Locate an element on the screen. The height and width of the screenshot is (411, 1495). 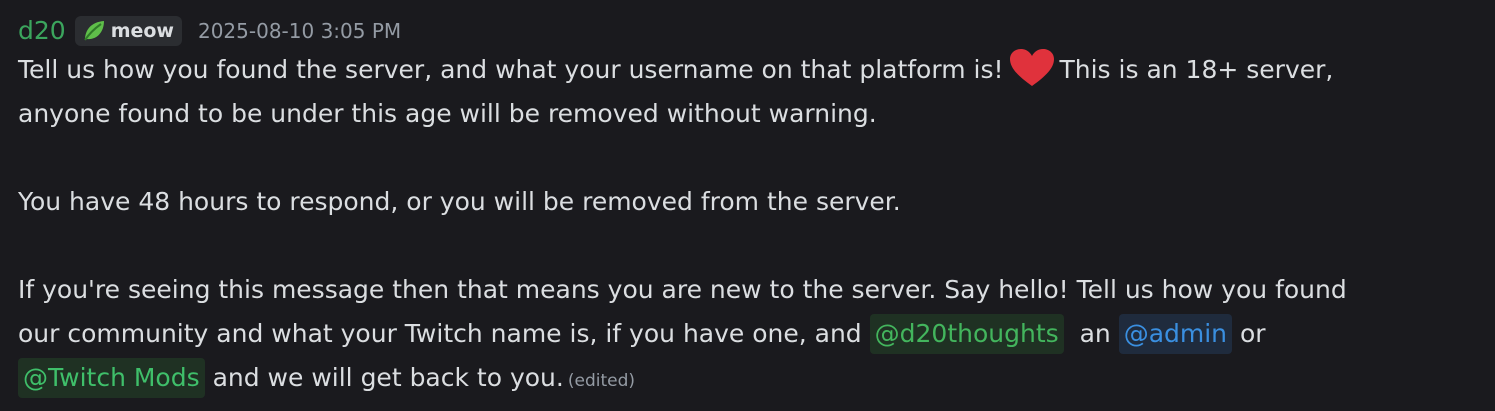
message-timestamp: 2025-08-10 3:05 PM is located at coordinates (299, 31).